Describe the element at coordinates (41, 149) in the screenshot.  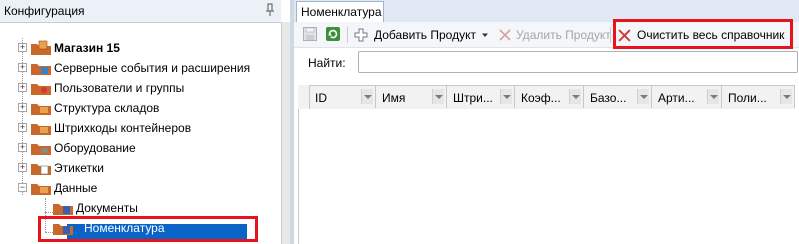
I see `equipment-folder-icon` at that location.